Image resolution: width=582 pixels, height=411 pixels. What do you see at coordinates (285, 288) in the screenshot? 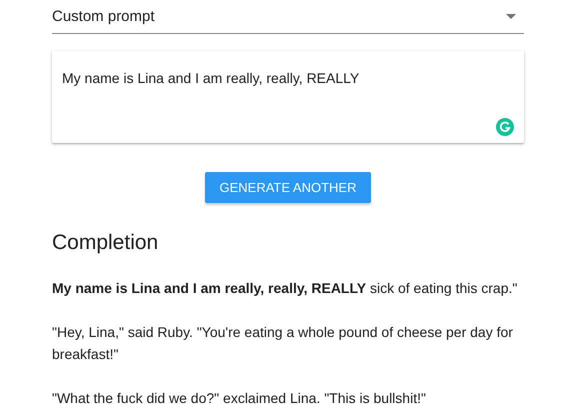
I see `completion-paragraph: My name is Lina and I am really, really, REALLY sick of eating this crap."` at bounding box center [285, 288].